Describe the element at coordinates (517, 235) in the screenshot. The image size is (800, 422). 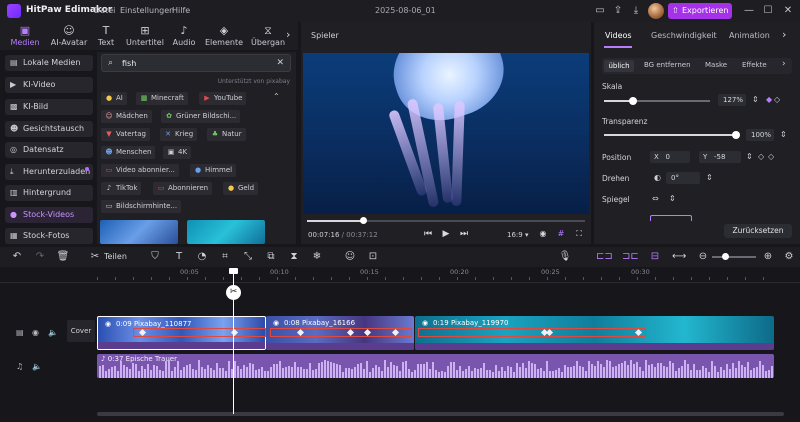
I see `aspect-ratio-select: 16:9 ▾` at that location.